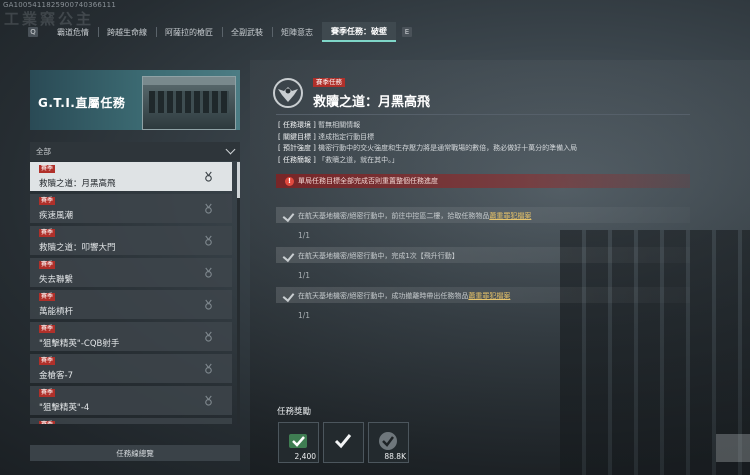  What do you see at coordinates (56, 280) in the screenshot?
I see `mission-name: 失去聯繫` at bounding box center [56, 280].